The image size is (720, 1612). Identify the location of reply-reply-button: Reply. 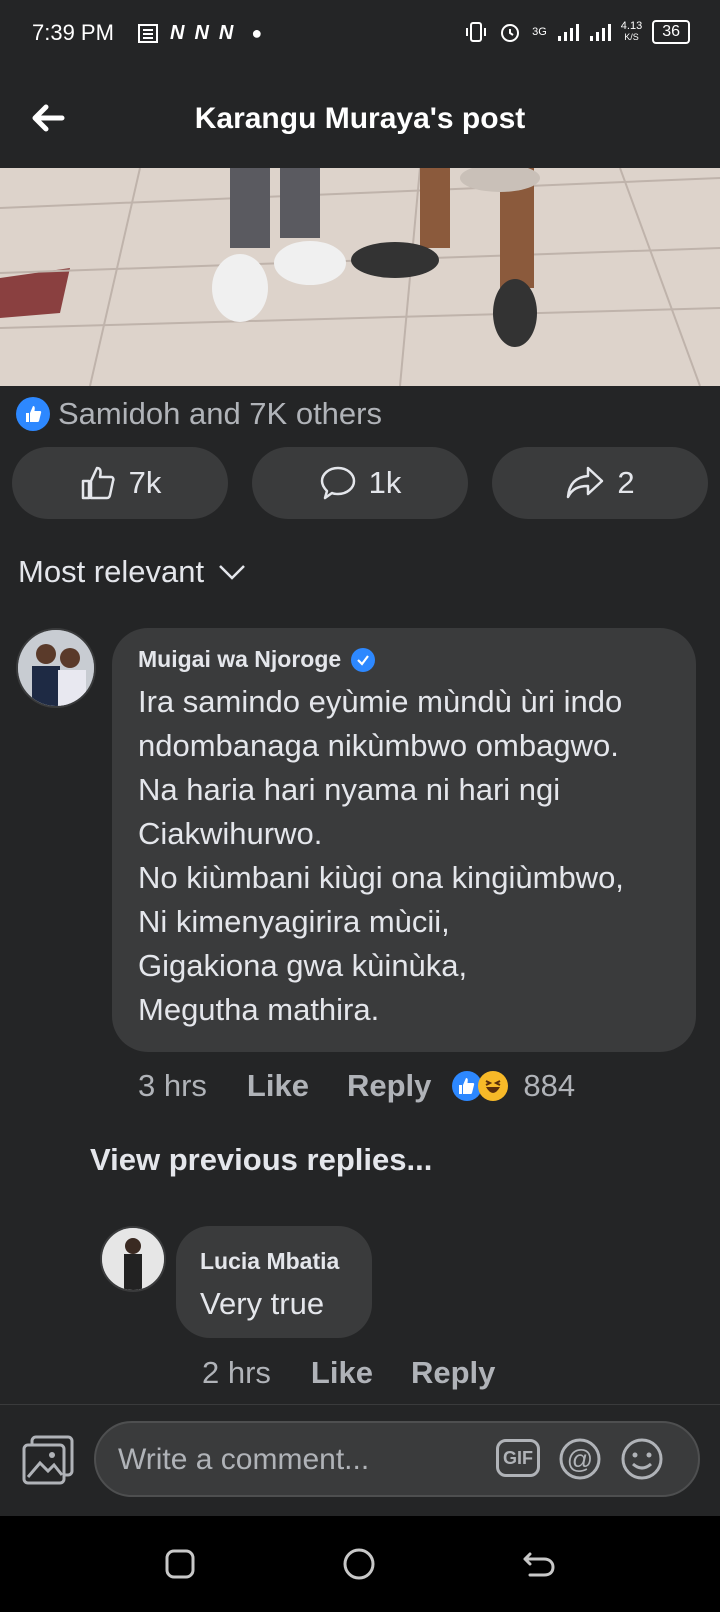
(453, 1373).